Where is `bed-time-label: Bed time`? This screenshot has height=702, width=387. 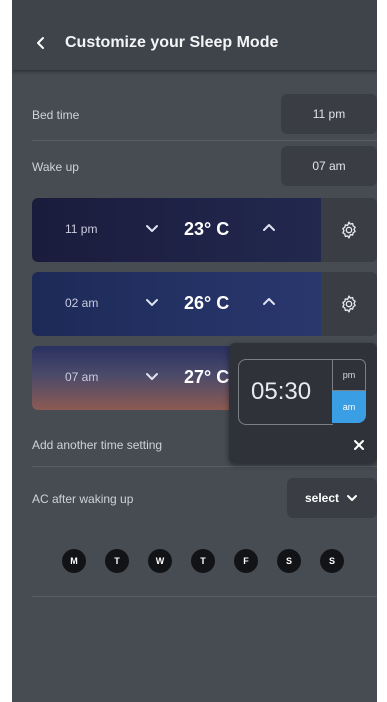 bed-time-label: Bed time is located at coordinates (56, 115).